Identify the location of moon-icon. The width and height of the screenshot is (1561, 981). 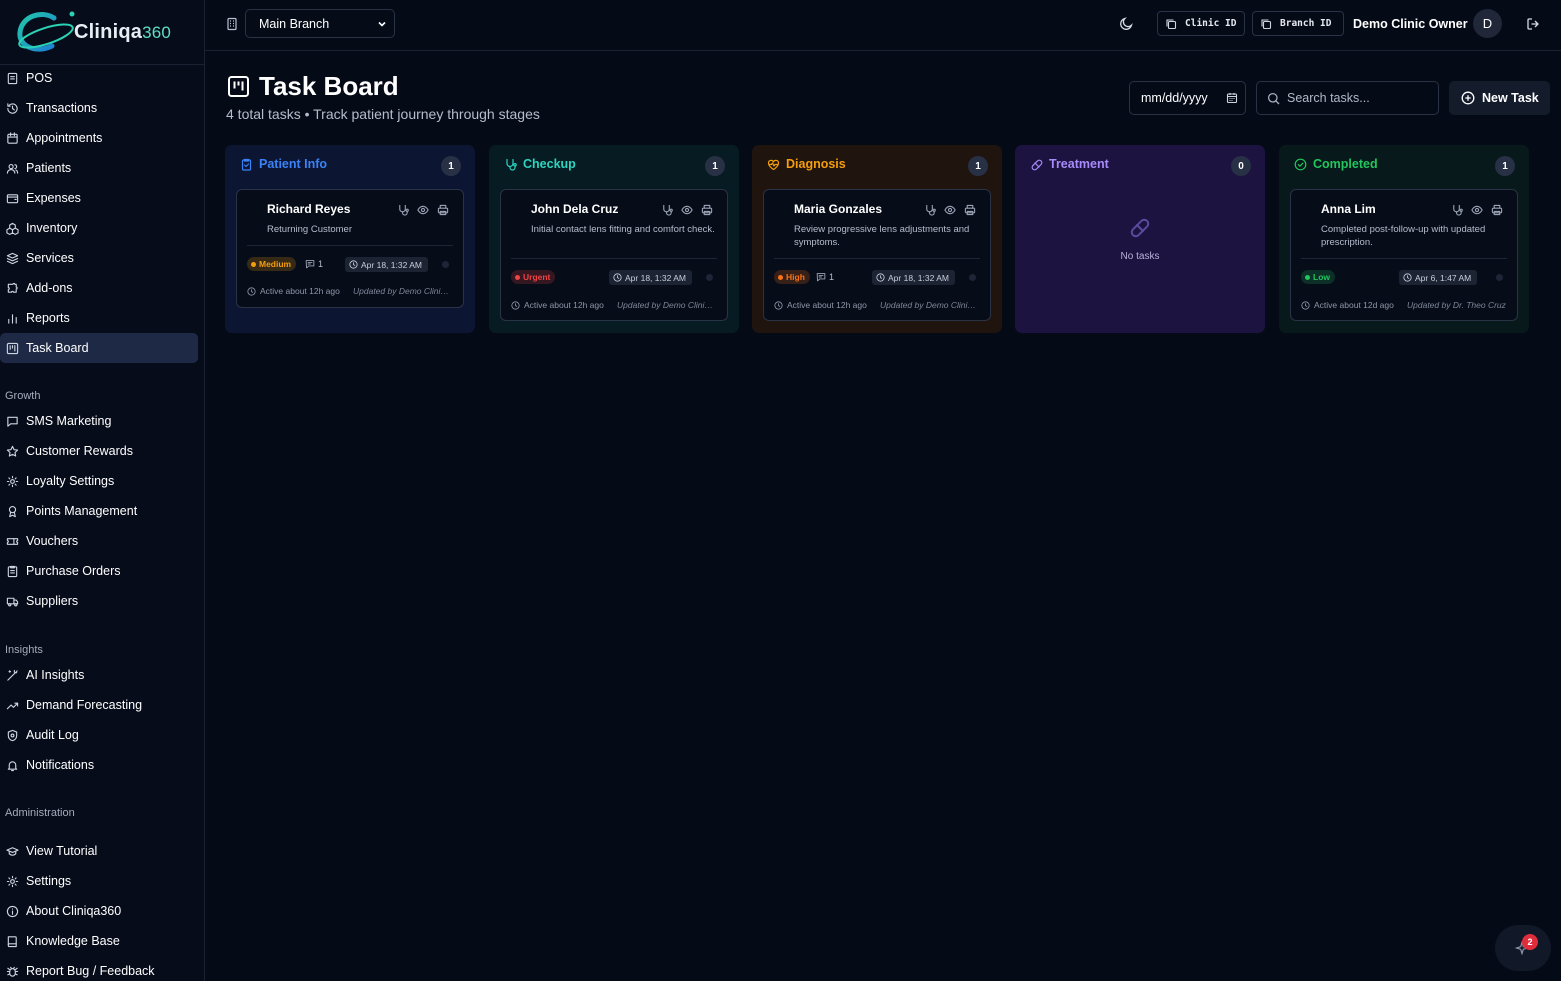
(1126, 23).